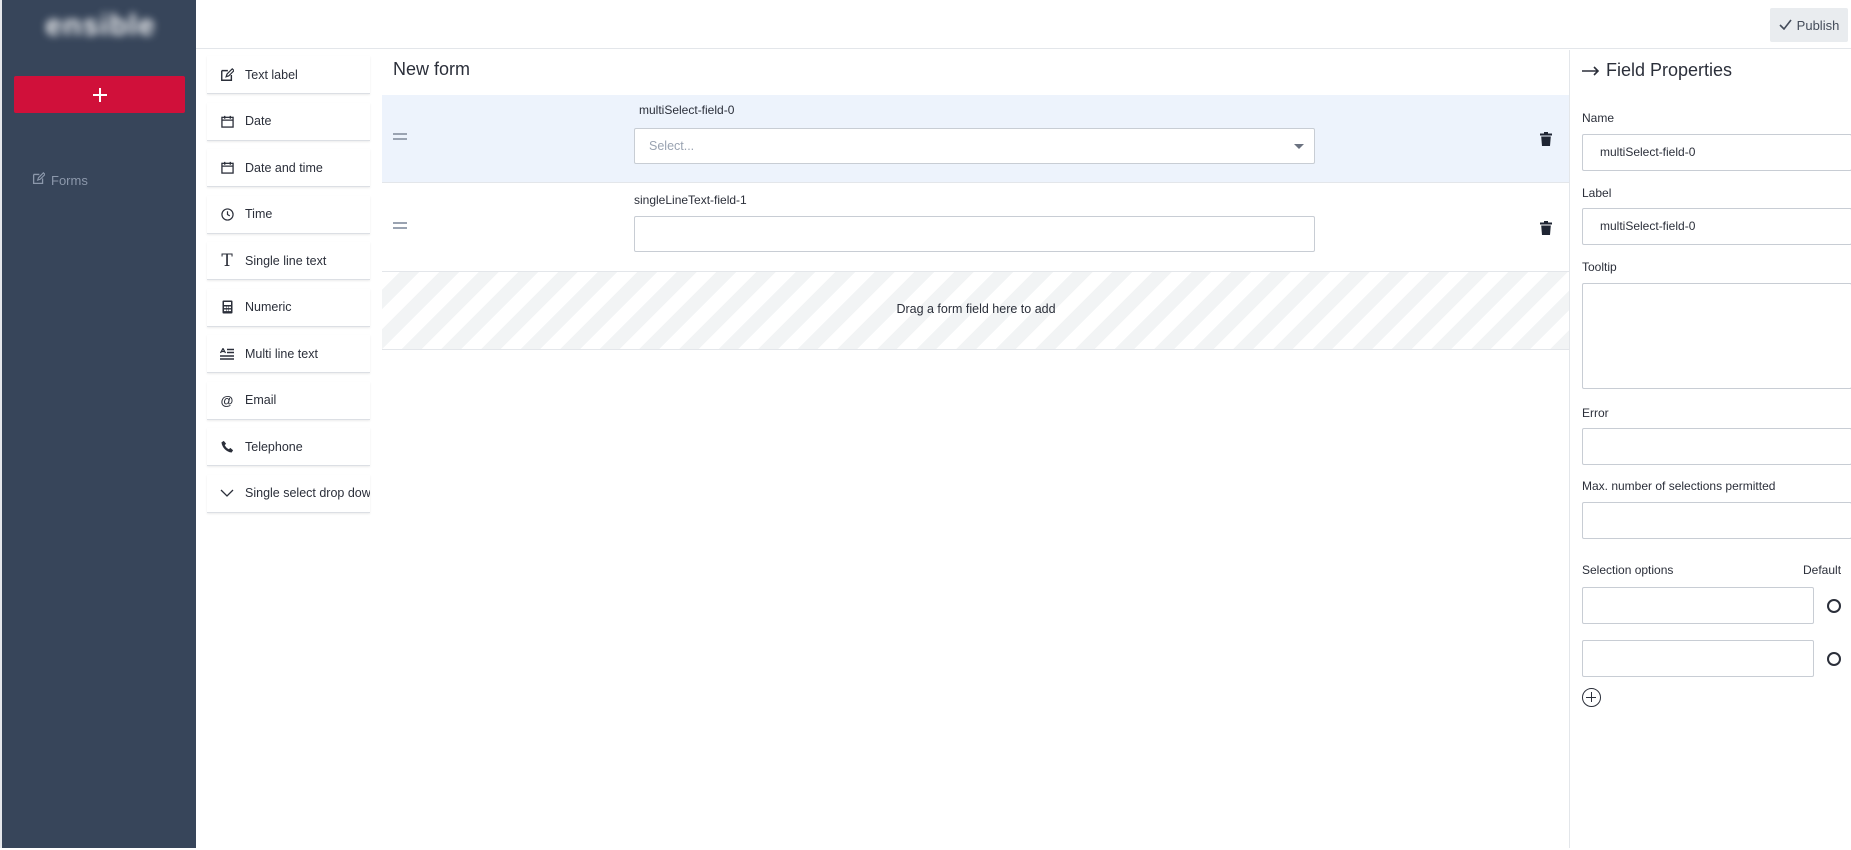 The image size is (1851, 850). I want to click on properties-title: Field Properties, so click(1657, 70).